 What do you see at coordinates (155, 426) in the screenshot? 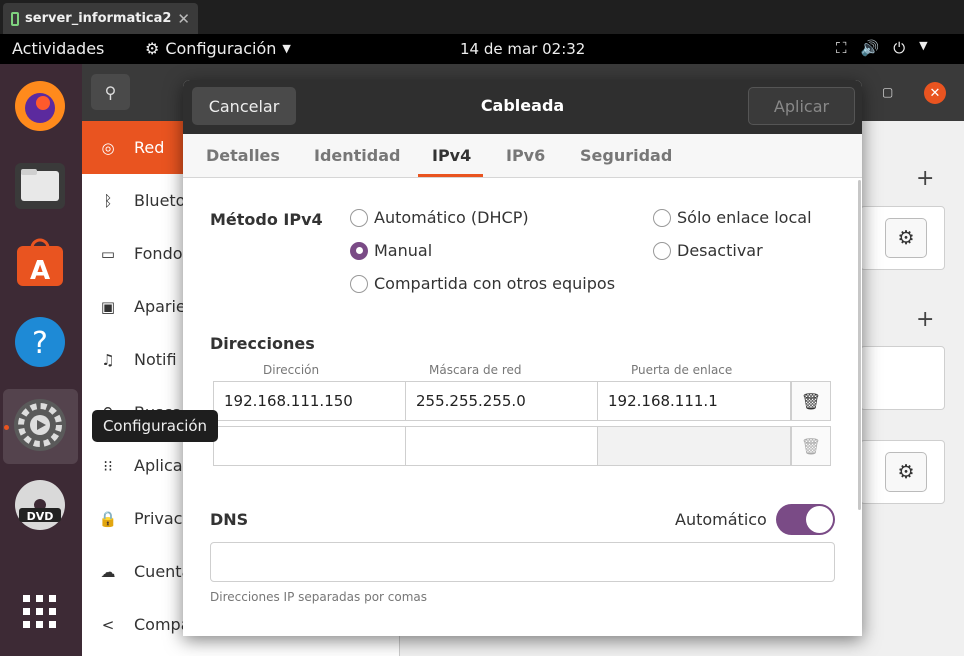
I see `dock-tooltip: Configuración` at bounding box center [155, 426].